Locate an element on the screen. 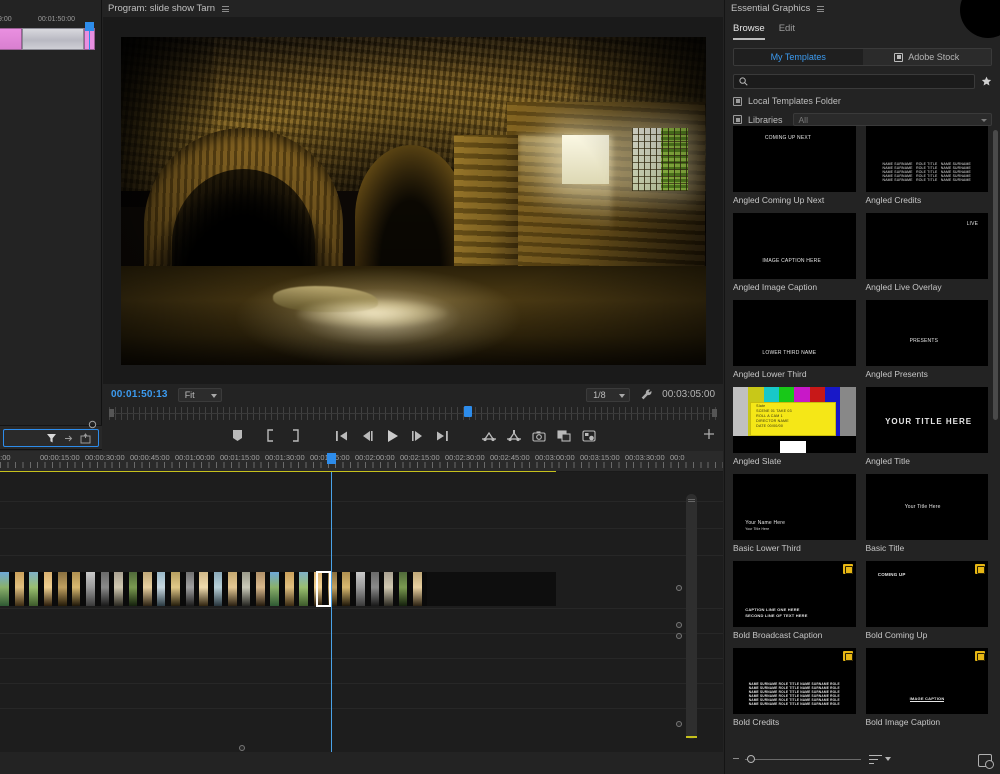 Image resolution: width=1000 pixels, height=774 pixels. template-thumbnail: IMAGE CAPTION HERE is located at coordinates (794, 246).